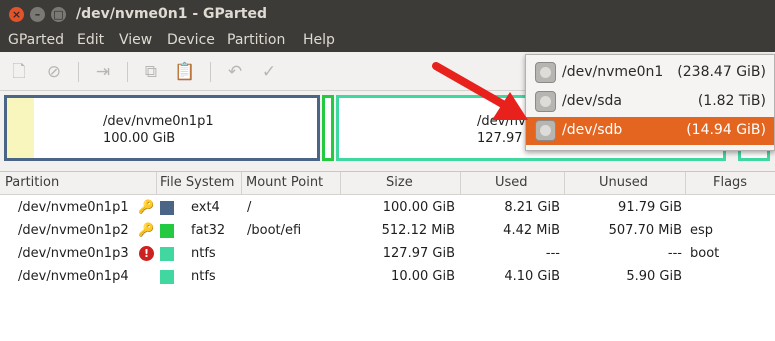 The width and height of the screenshot is (775, 341). I want to click on arrow-shaft, so click(471, 86).